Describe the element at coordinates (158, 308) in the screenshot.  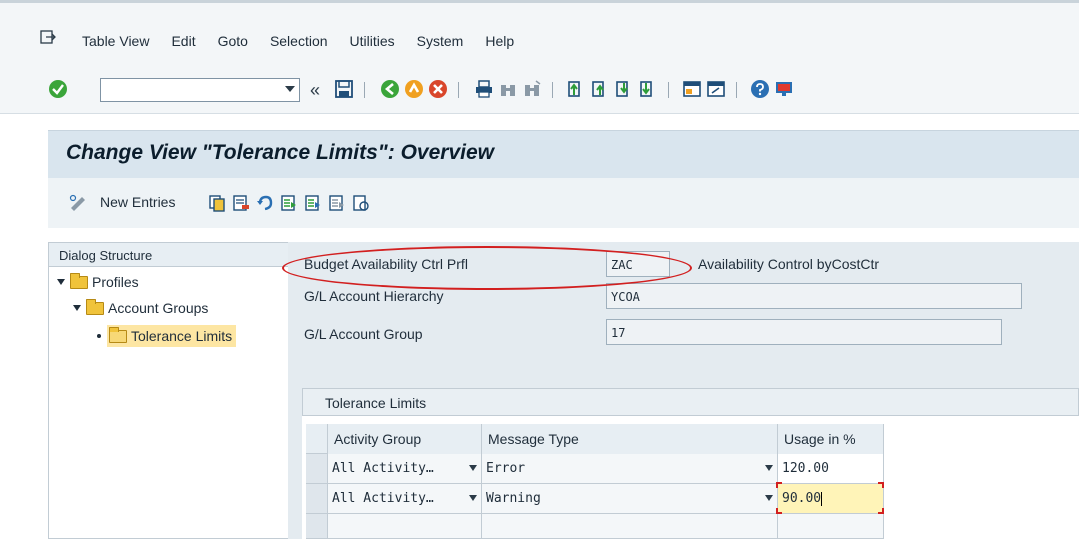
I see `tree-item-label: Account Groups` at that location.